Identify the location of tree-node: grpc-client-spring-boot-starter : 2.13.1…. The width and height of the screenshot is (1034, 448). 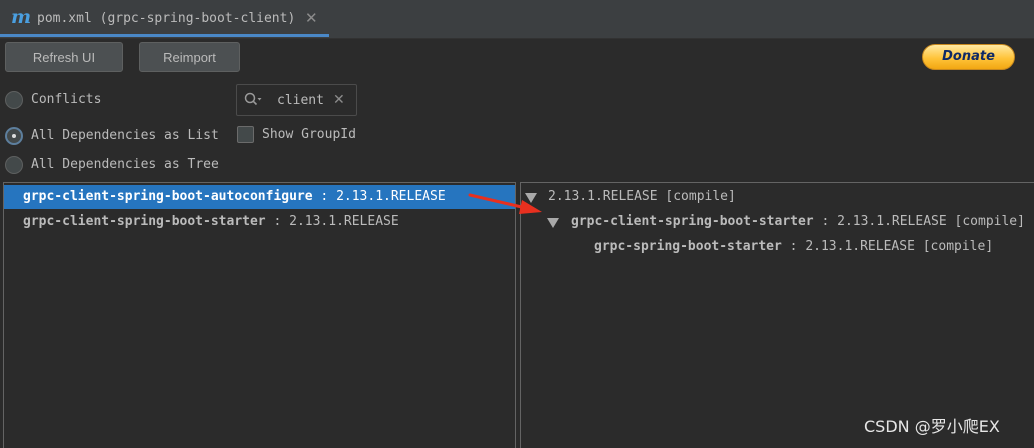
(777, 222).